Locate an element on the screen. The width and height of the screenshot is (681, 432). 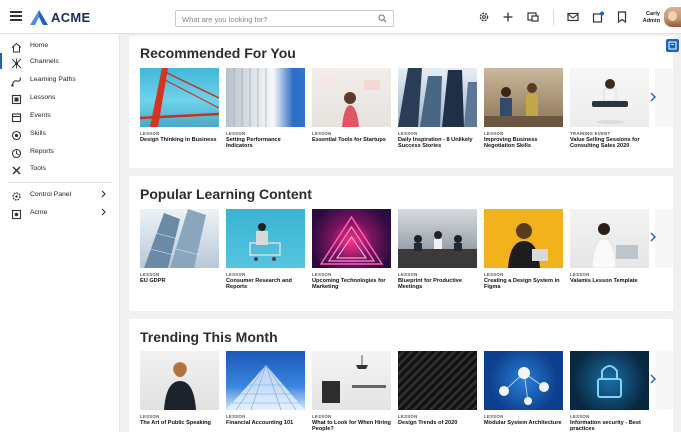
card-title: Consumer Research and Reports is located at coordinates (259, 284).